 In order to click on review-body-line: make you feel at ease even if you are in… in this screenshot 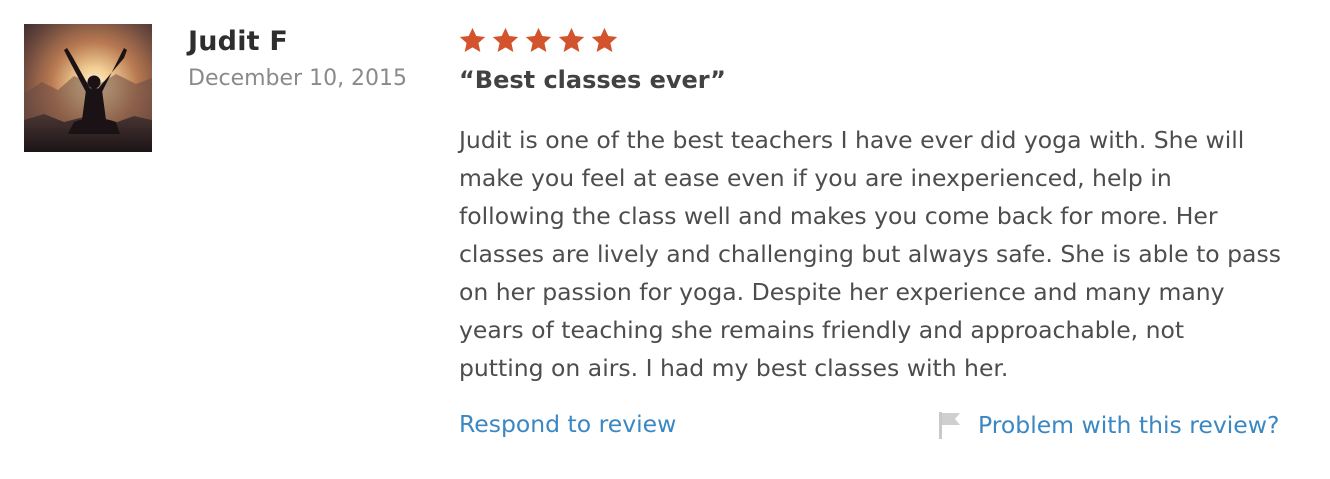, I will do `click(815, 178)`.